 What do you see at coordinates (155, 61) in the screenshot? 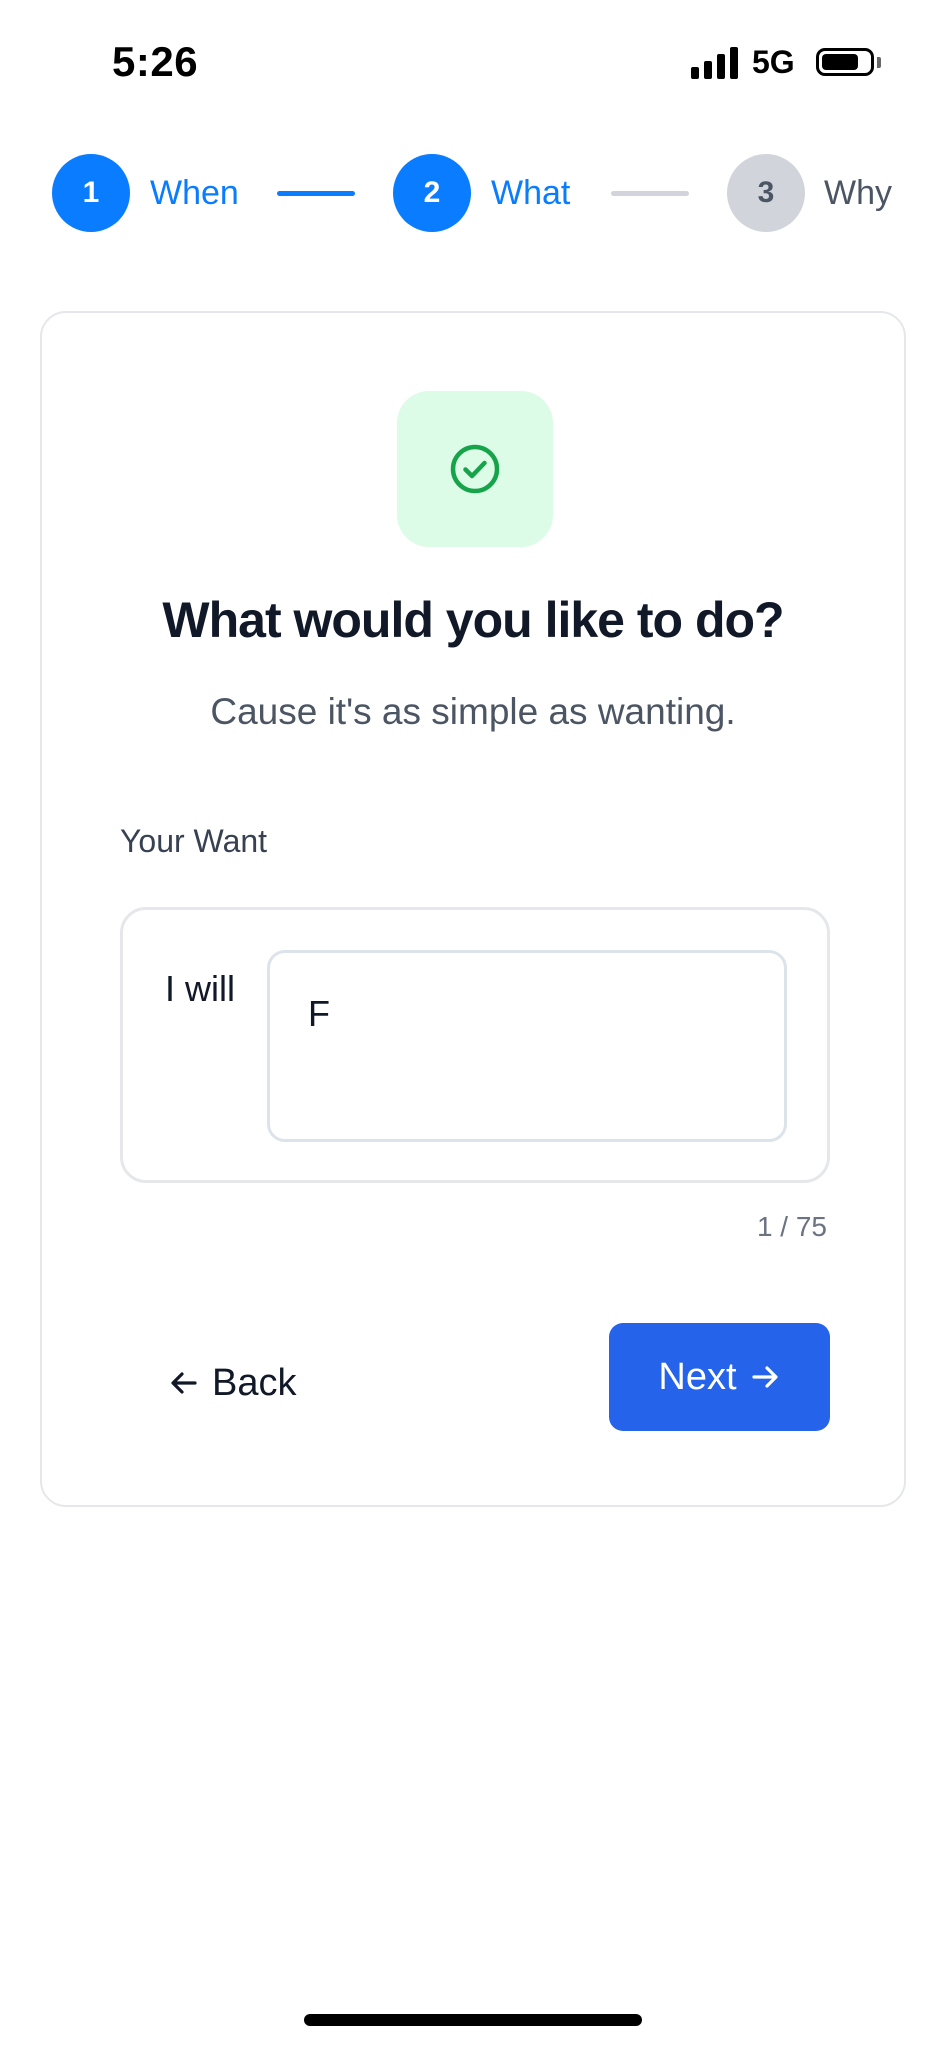
I see `status-time: 5:26` at bounding box center [155, 61].